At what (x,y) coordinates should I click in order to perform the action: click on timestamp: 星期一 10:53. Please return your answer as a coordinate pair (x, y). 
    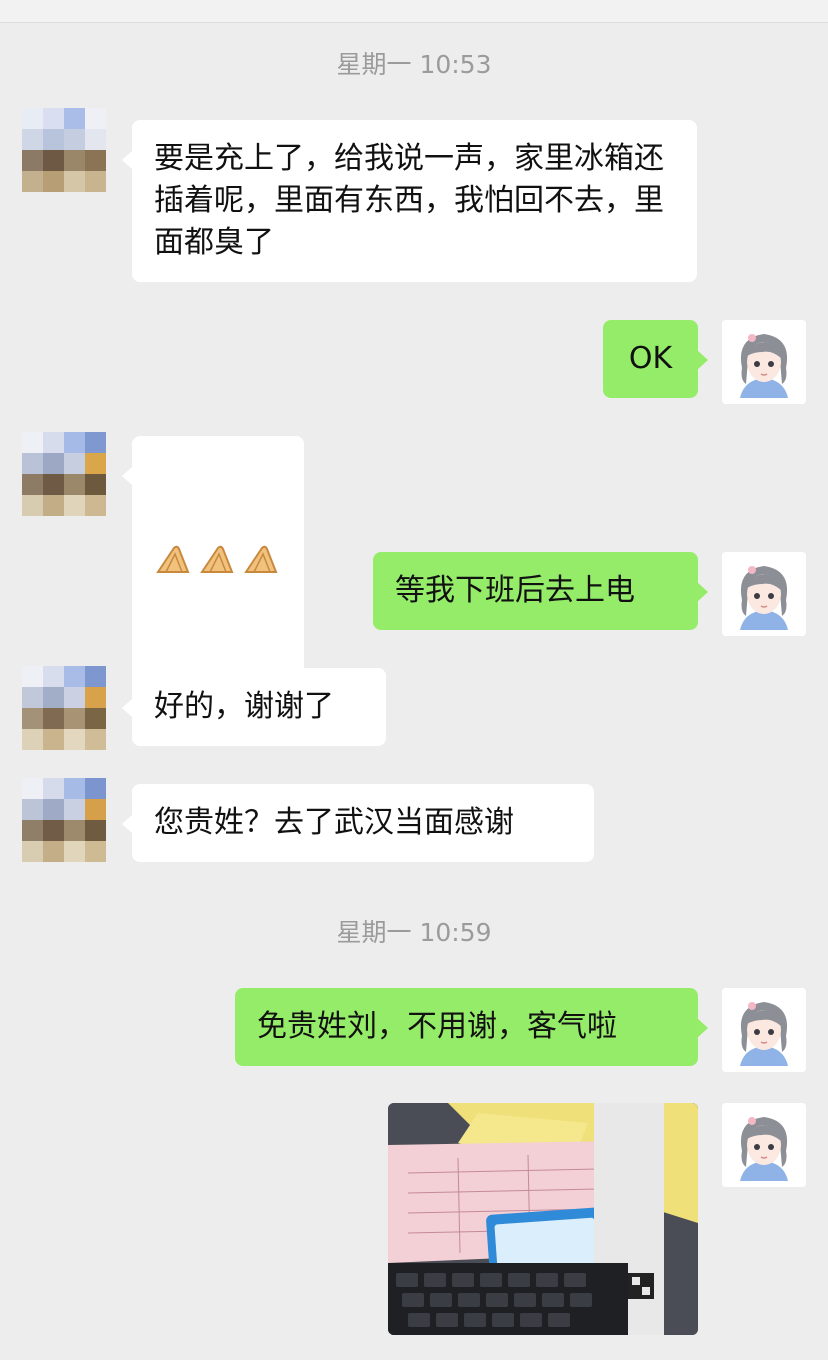
    Looking at the image, I should click on (414, 64).